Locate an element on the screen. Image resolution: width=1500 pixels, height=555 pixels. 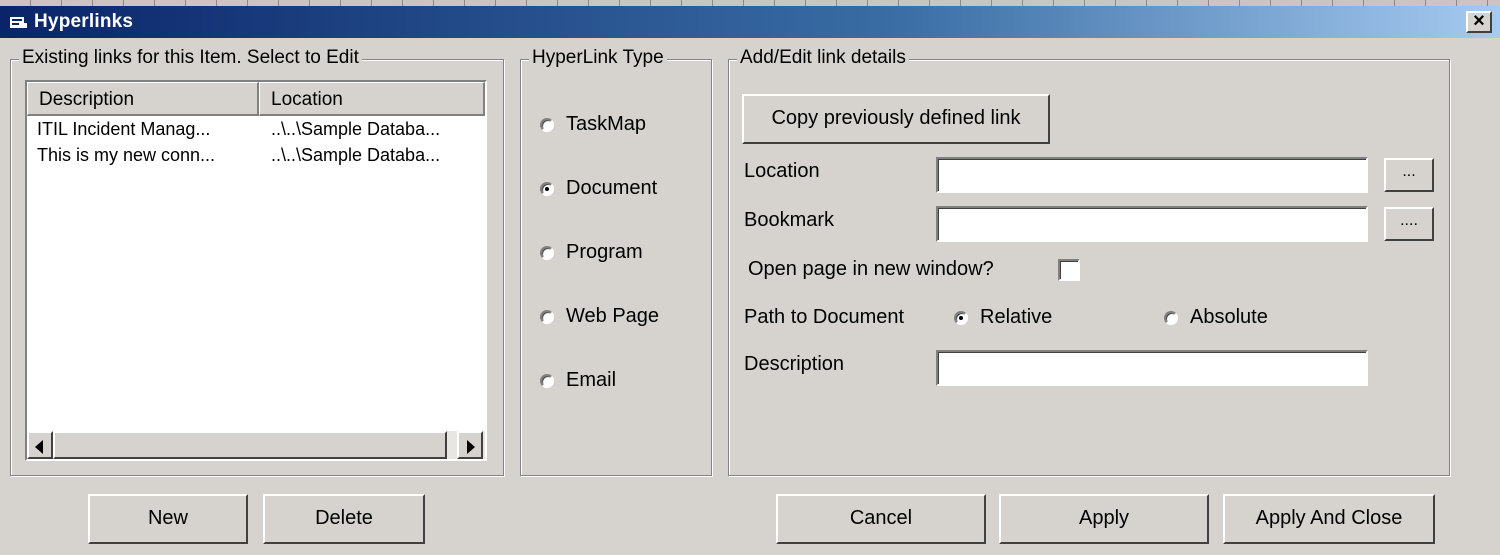
radio-document: Document is located at coordinates (598, 188).